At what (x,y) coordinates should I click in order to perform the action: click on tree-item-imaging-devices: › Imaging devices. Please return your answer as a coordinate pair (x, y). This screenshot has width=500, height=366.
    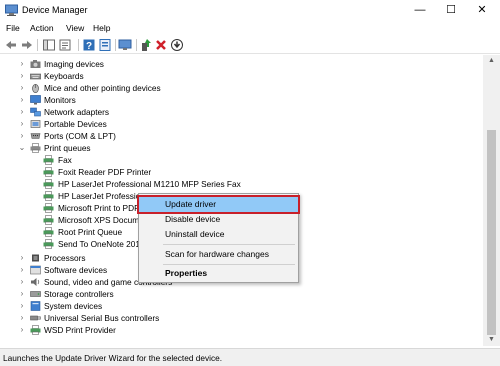
    Looking at the image, I should click on (241, 64).